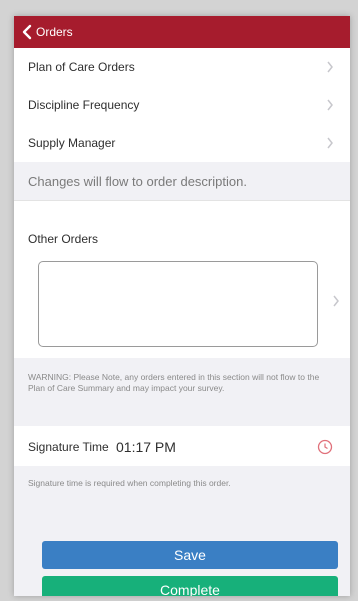 Image resolution: width=358 pixels, height=601 pixels. What do you see at coordinates (178, 304) in the screenshot?
I see `other-orders-textarea` at bounding box center [178, 304].